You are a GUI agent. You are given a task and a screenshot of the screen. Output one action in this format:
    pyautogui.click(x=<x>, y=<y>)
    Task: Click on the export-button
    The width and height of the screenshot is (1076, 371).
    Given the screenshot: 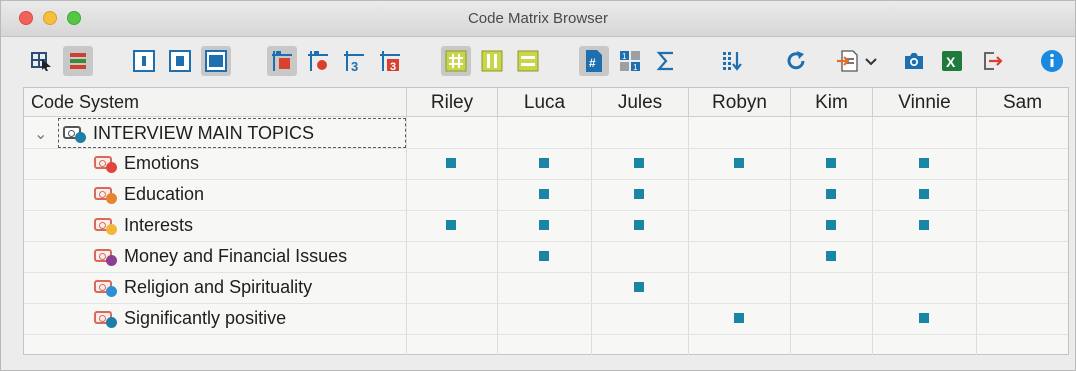 What is the action you would take?
    pyautogui.click(x=857, y=61)
    